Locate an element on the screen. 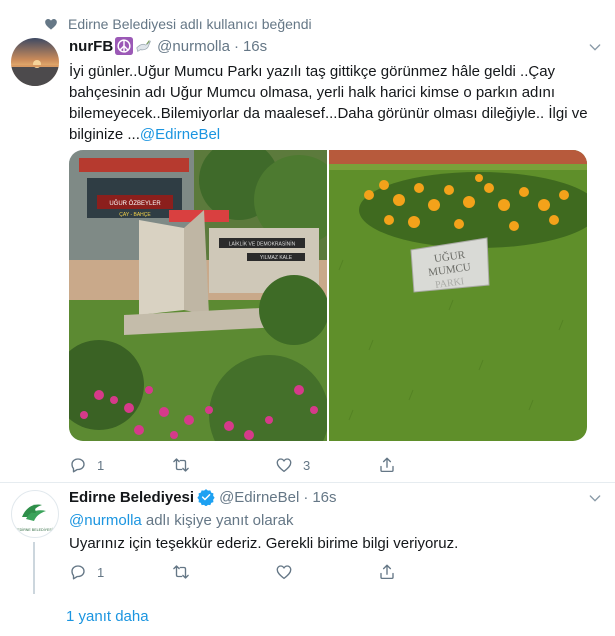  display-name: nurFB is located at coordinates (91, 46).